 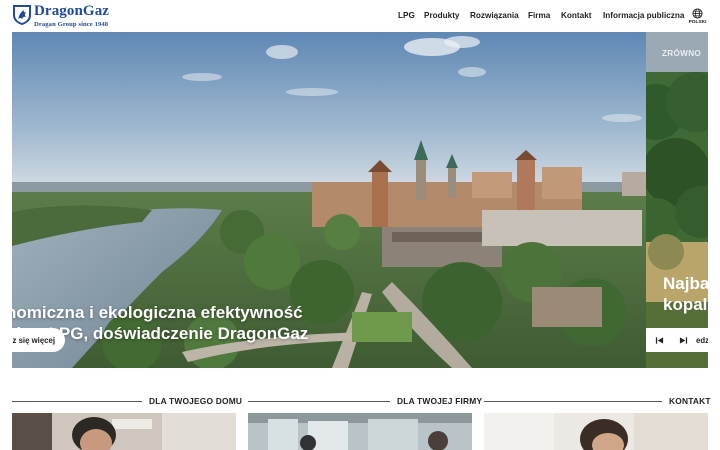 I want to click on globe-icon, so click(x=697, y=13).